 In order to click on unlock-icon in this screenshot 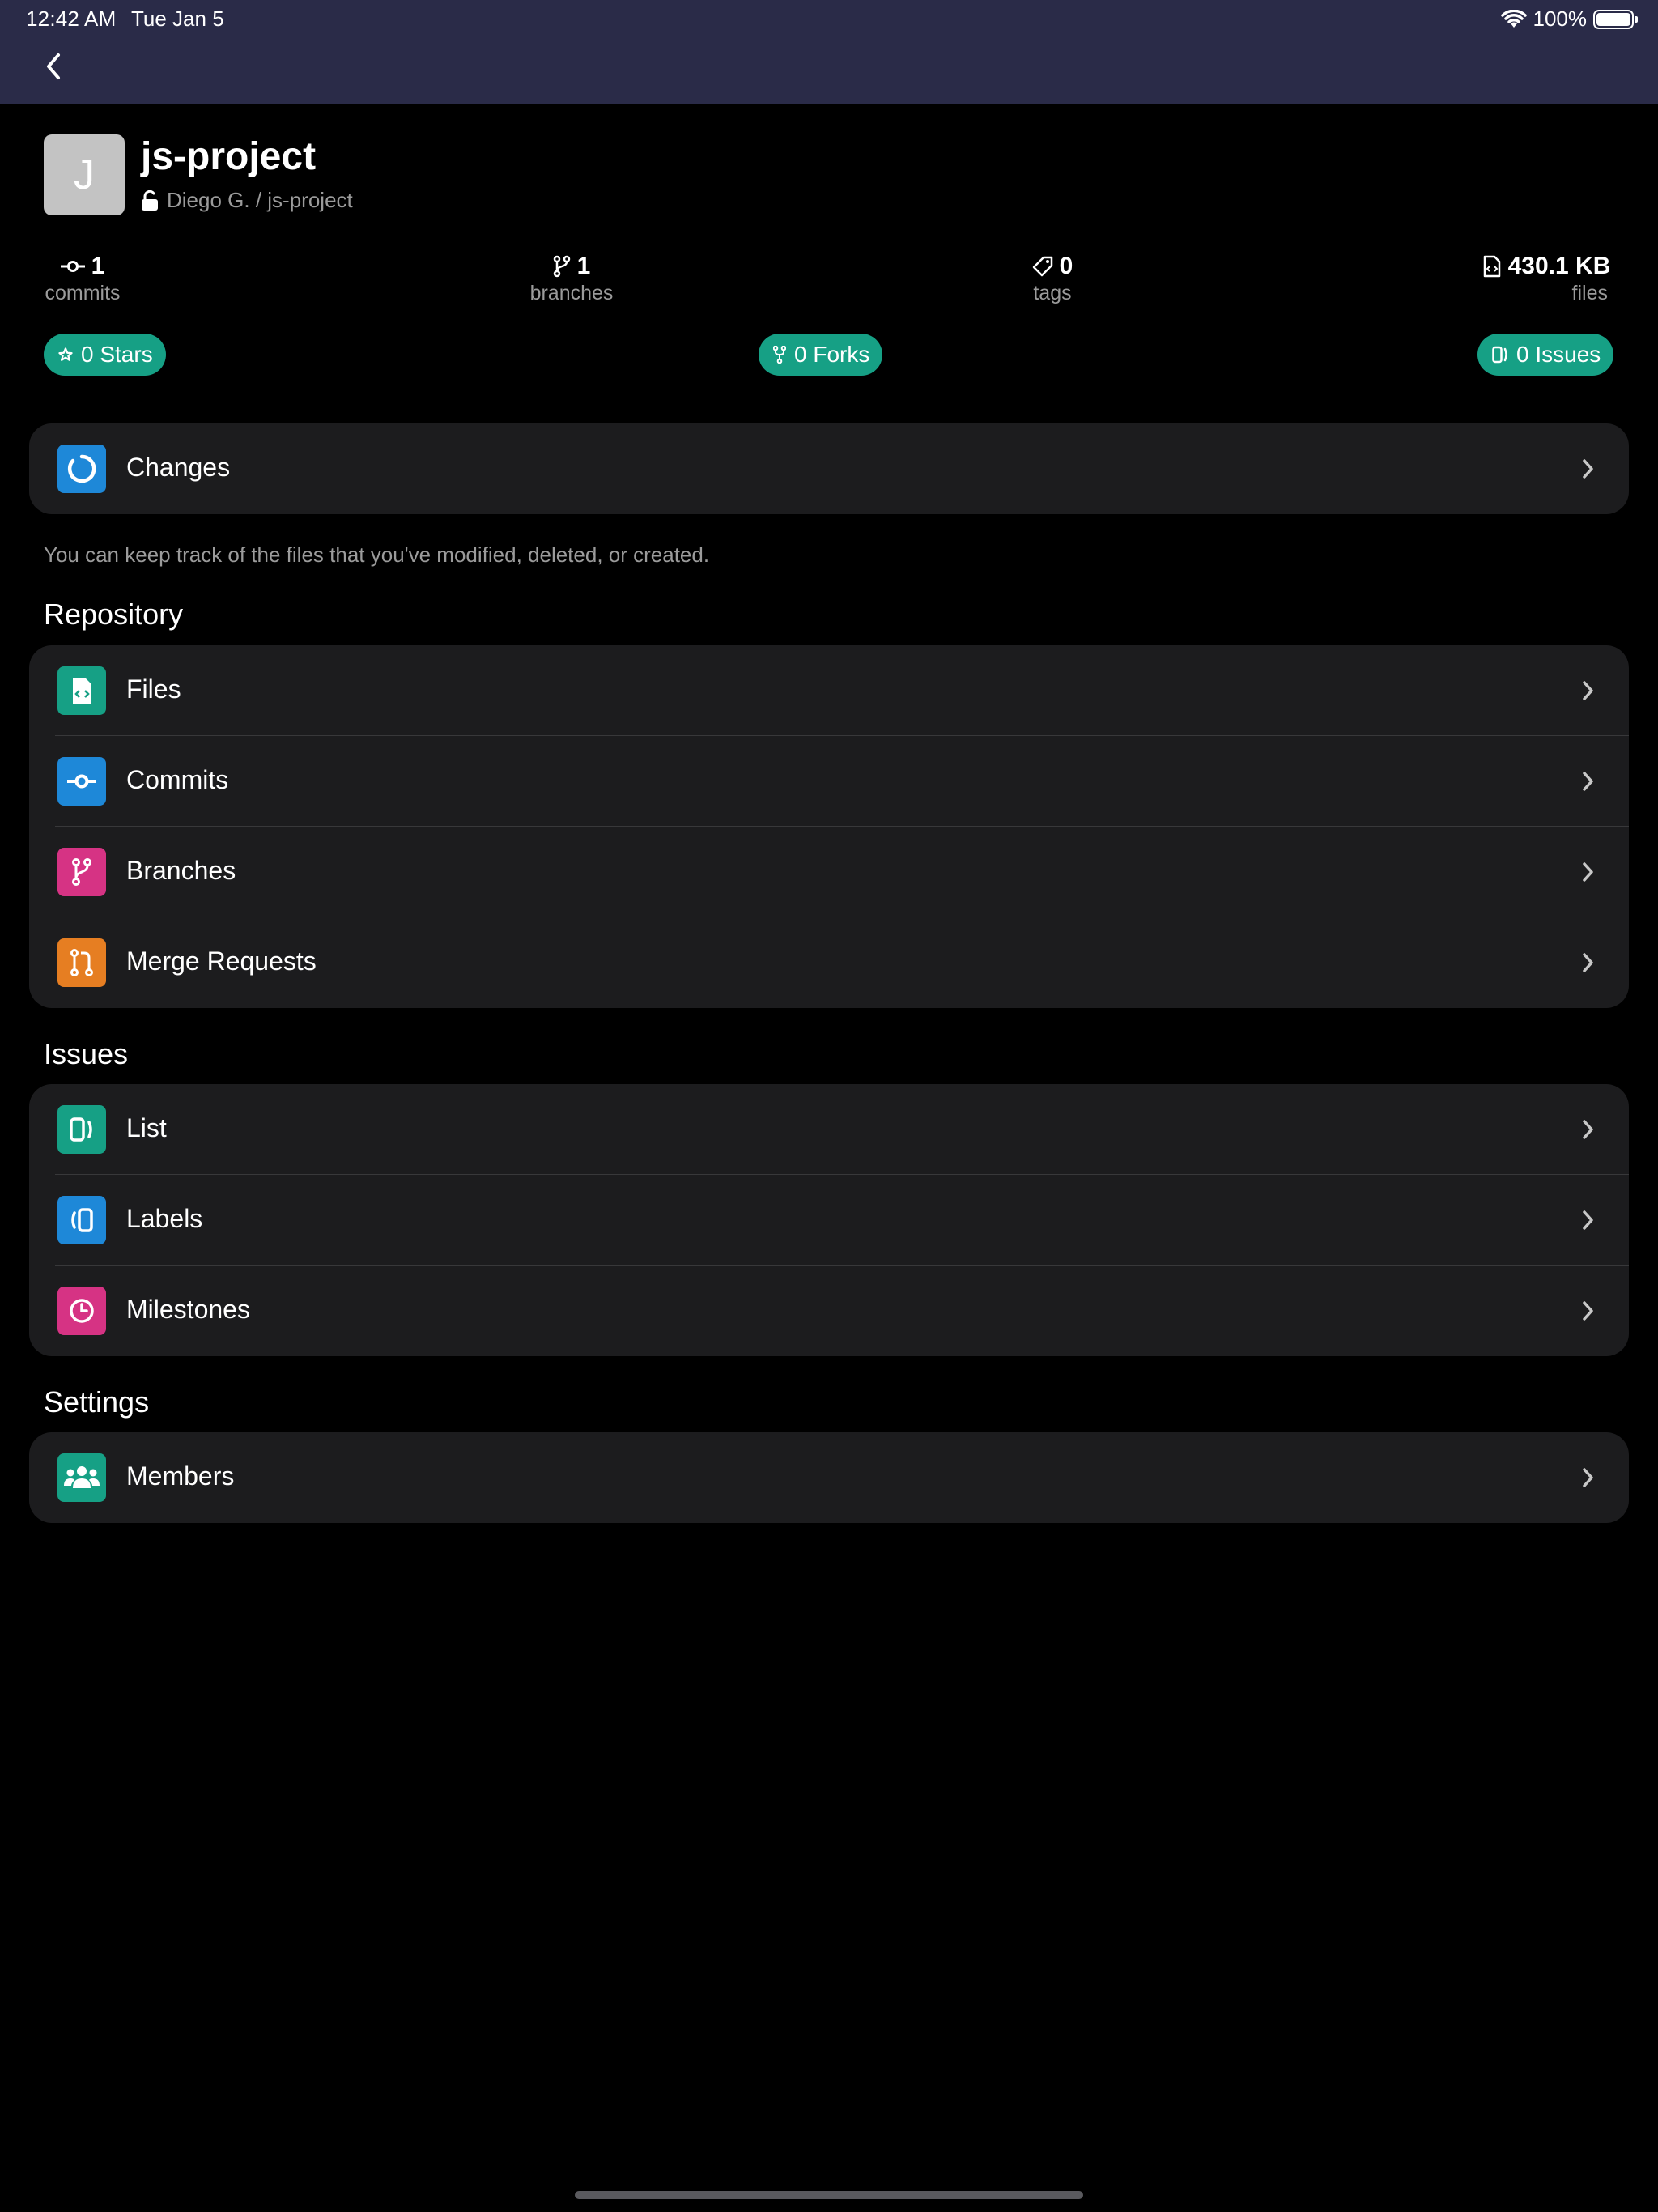, I will do `click(150, 200)`.